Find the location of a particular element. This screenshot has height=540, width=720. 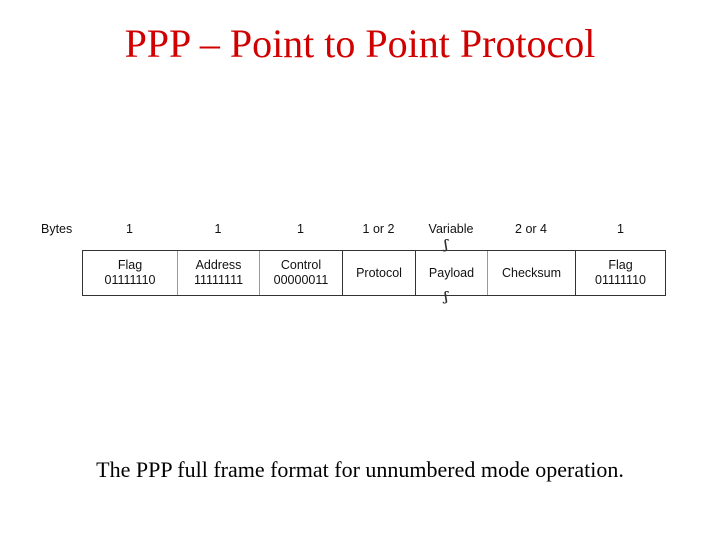

field-flag-start: Flag 01111110 is located at coordinates (130, 273).